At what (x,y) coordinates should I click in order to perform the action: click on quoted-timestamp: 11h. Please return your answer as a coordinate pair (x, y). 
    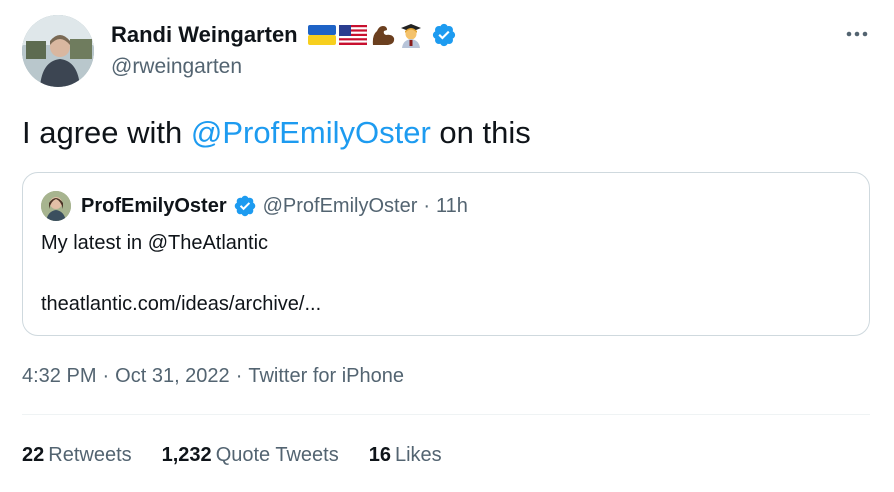
    Looking at the image, I should click on (452, 206).